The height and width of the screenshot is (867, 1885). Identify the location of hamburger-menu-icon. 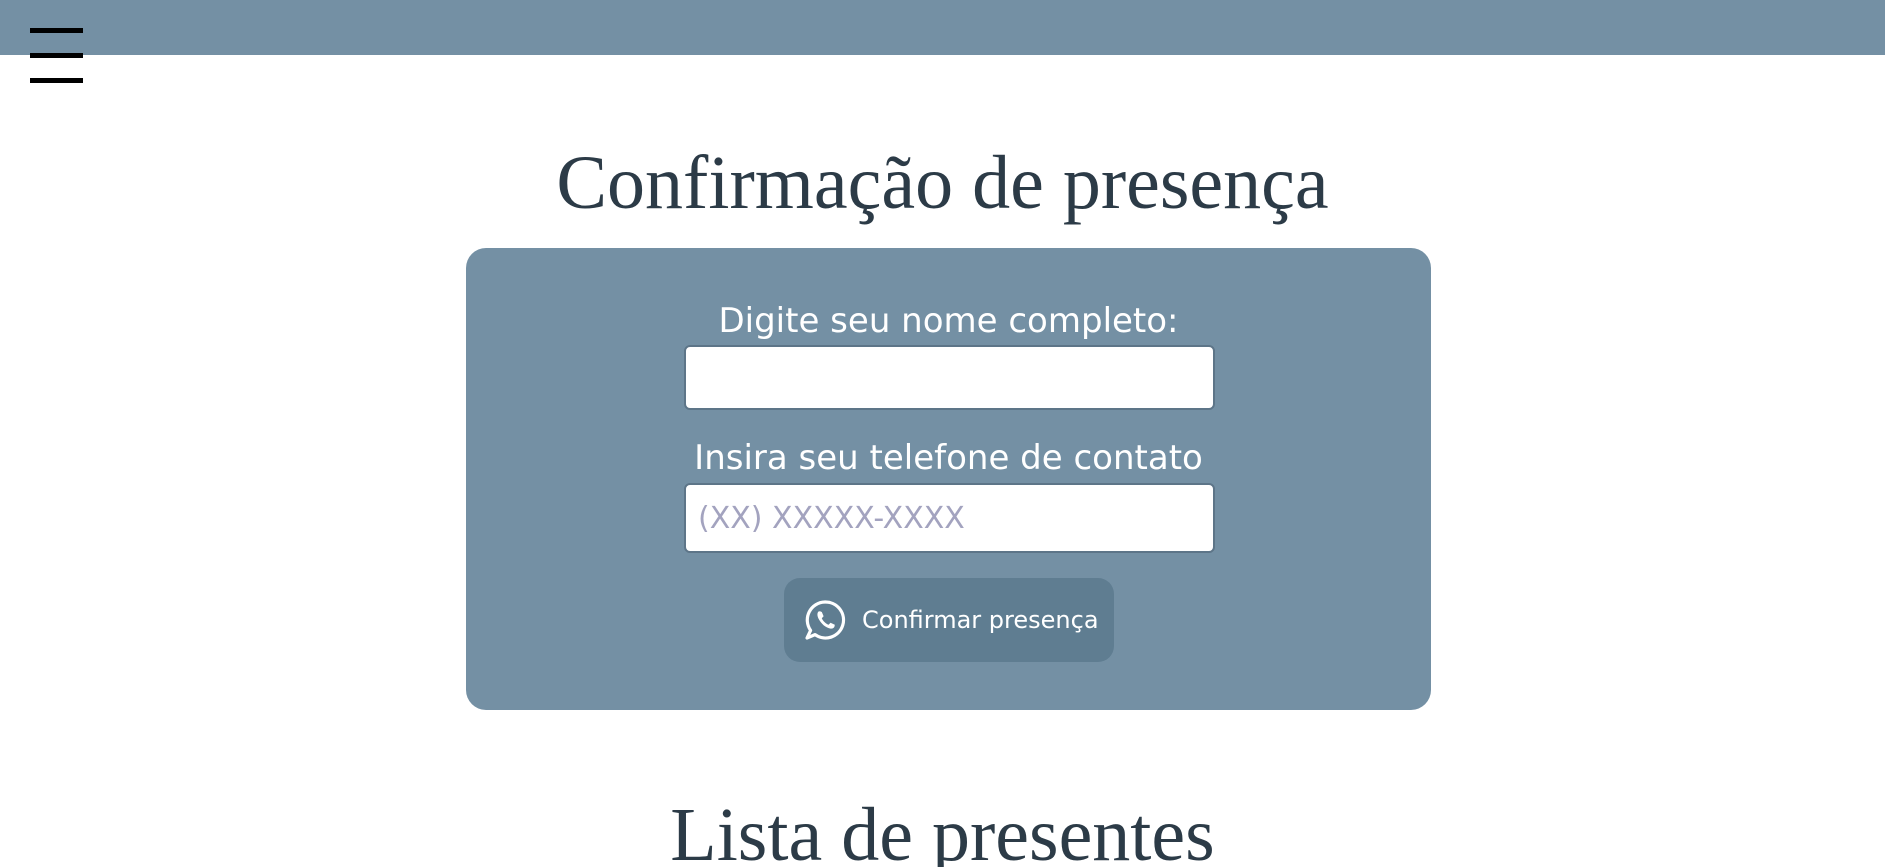
(56, 56).